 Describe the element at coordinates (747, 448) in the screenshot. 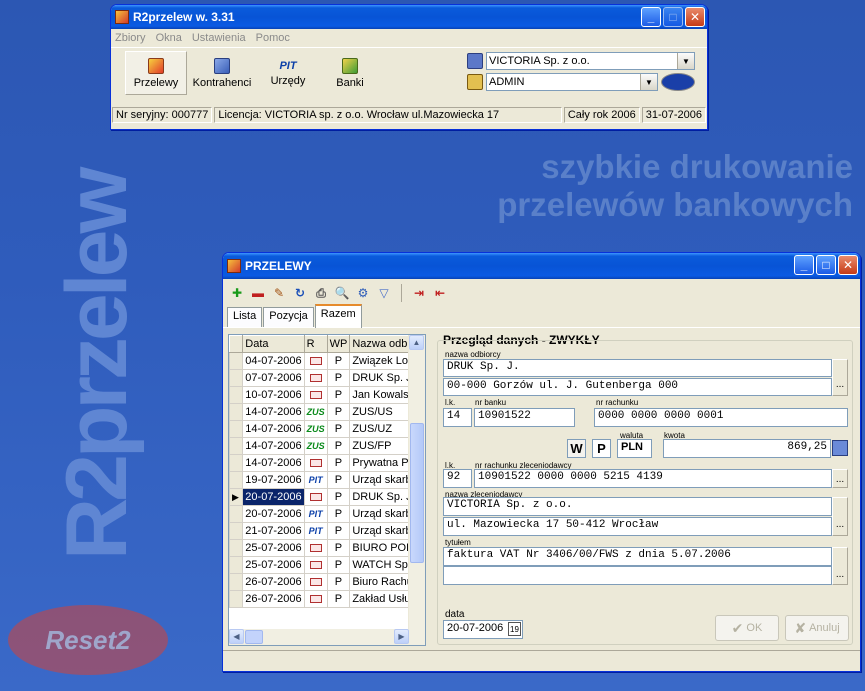

I see `amount-field: 869,25` at that location.